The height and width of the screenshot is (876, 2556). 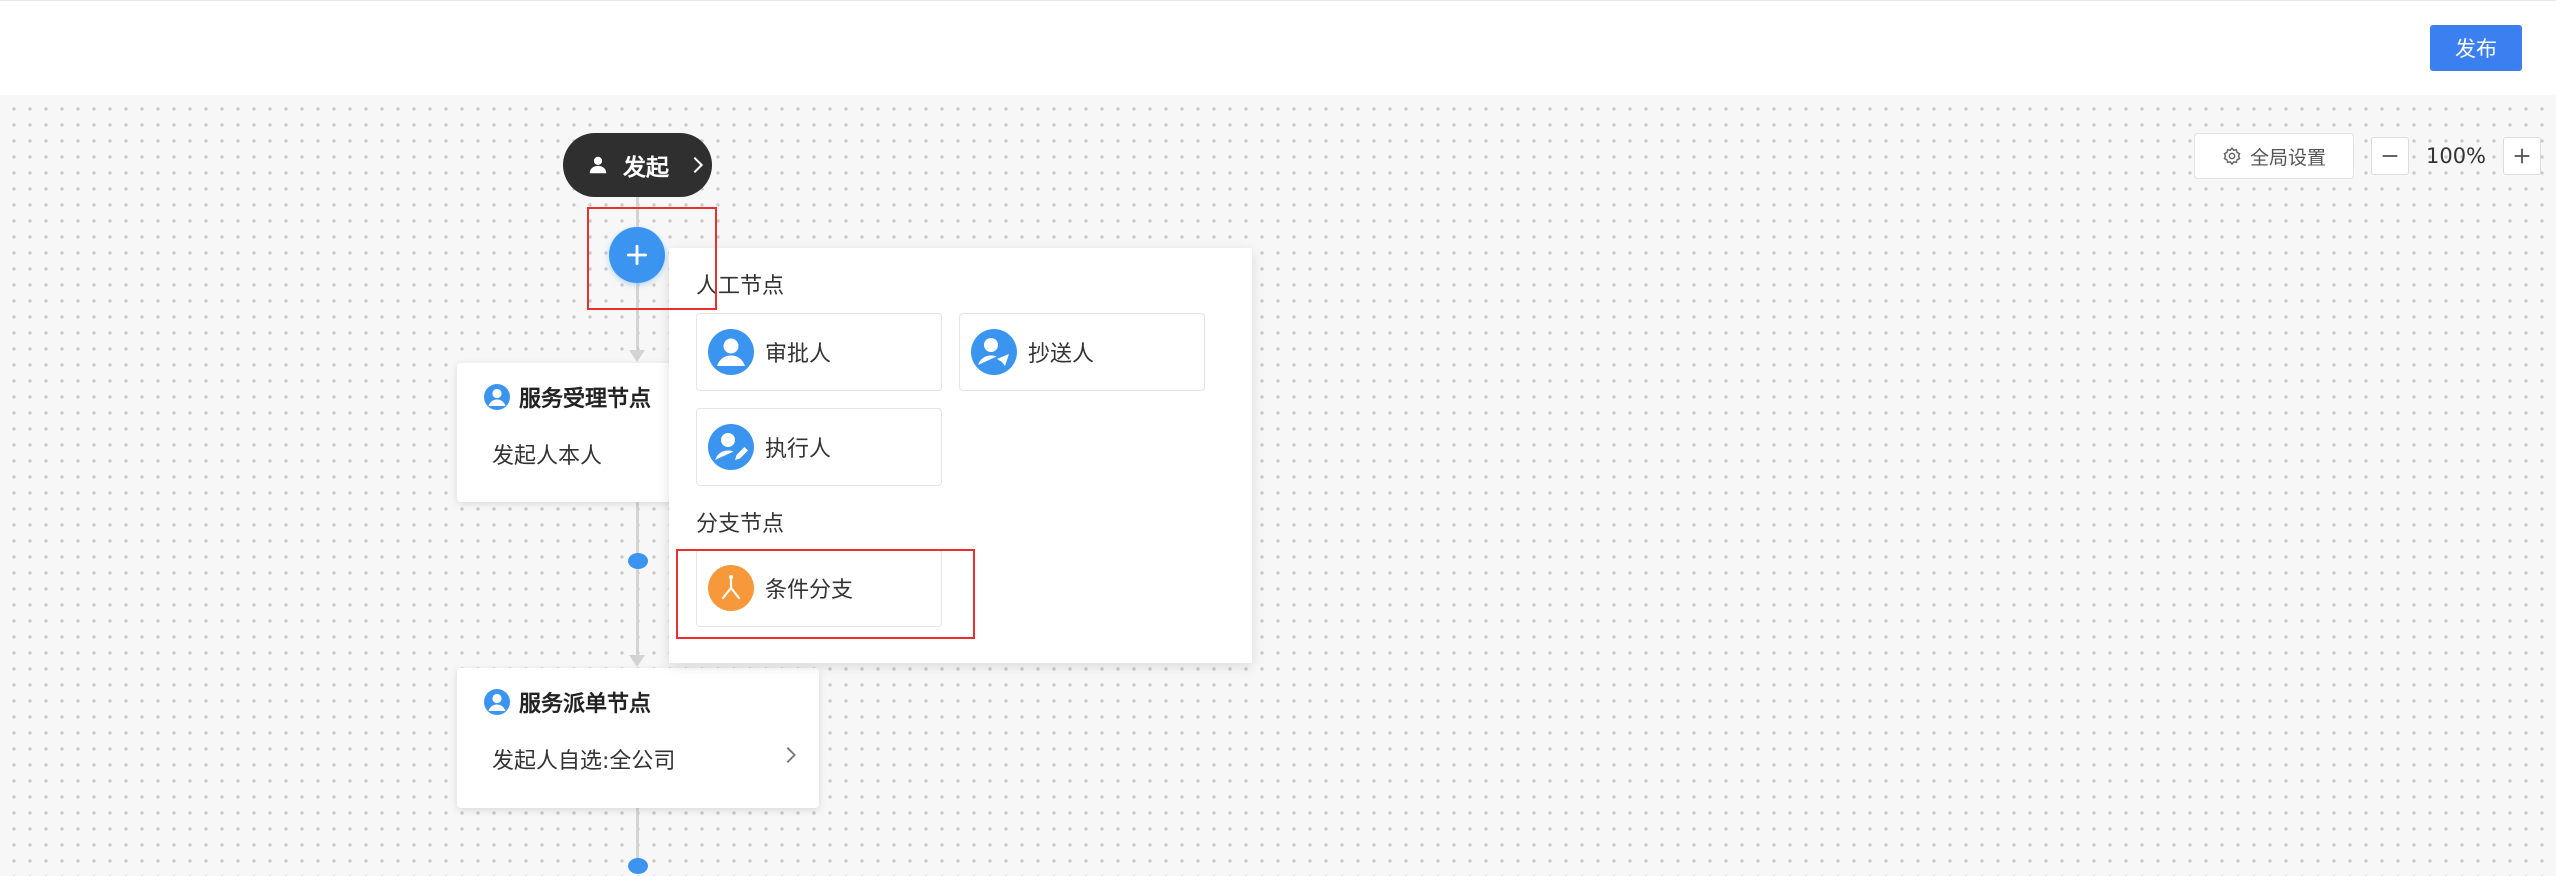 I want to click on node-title: 服务派单节点, so click(x=585, y=704).